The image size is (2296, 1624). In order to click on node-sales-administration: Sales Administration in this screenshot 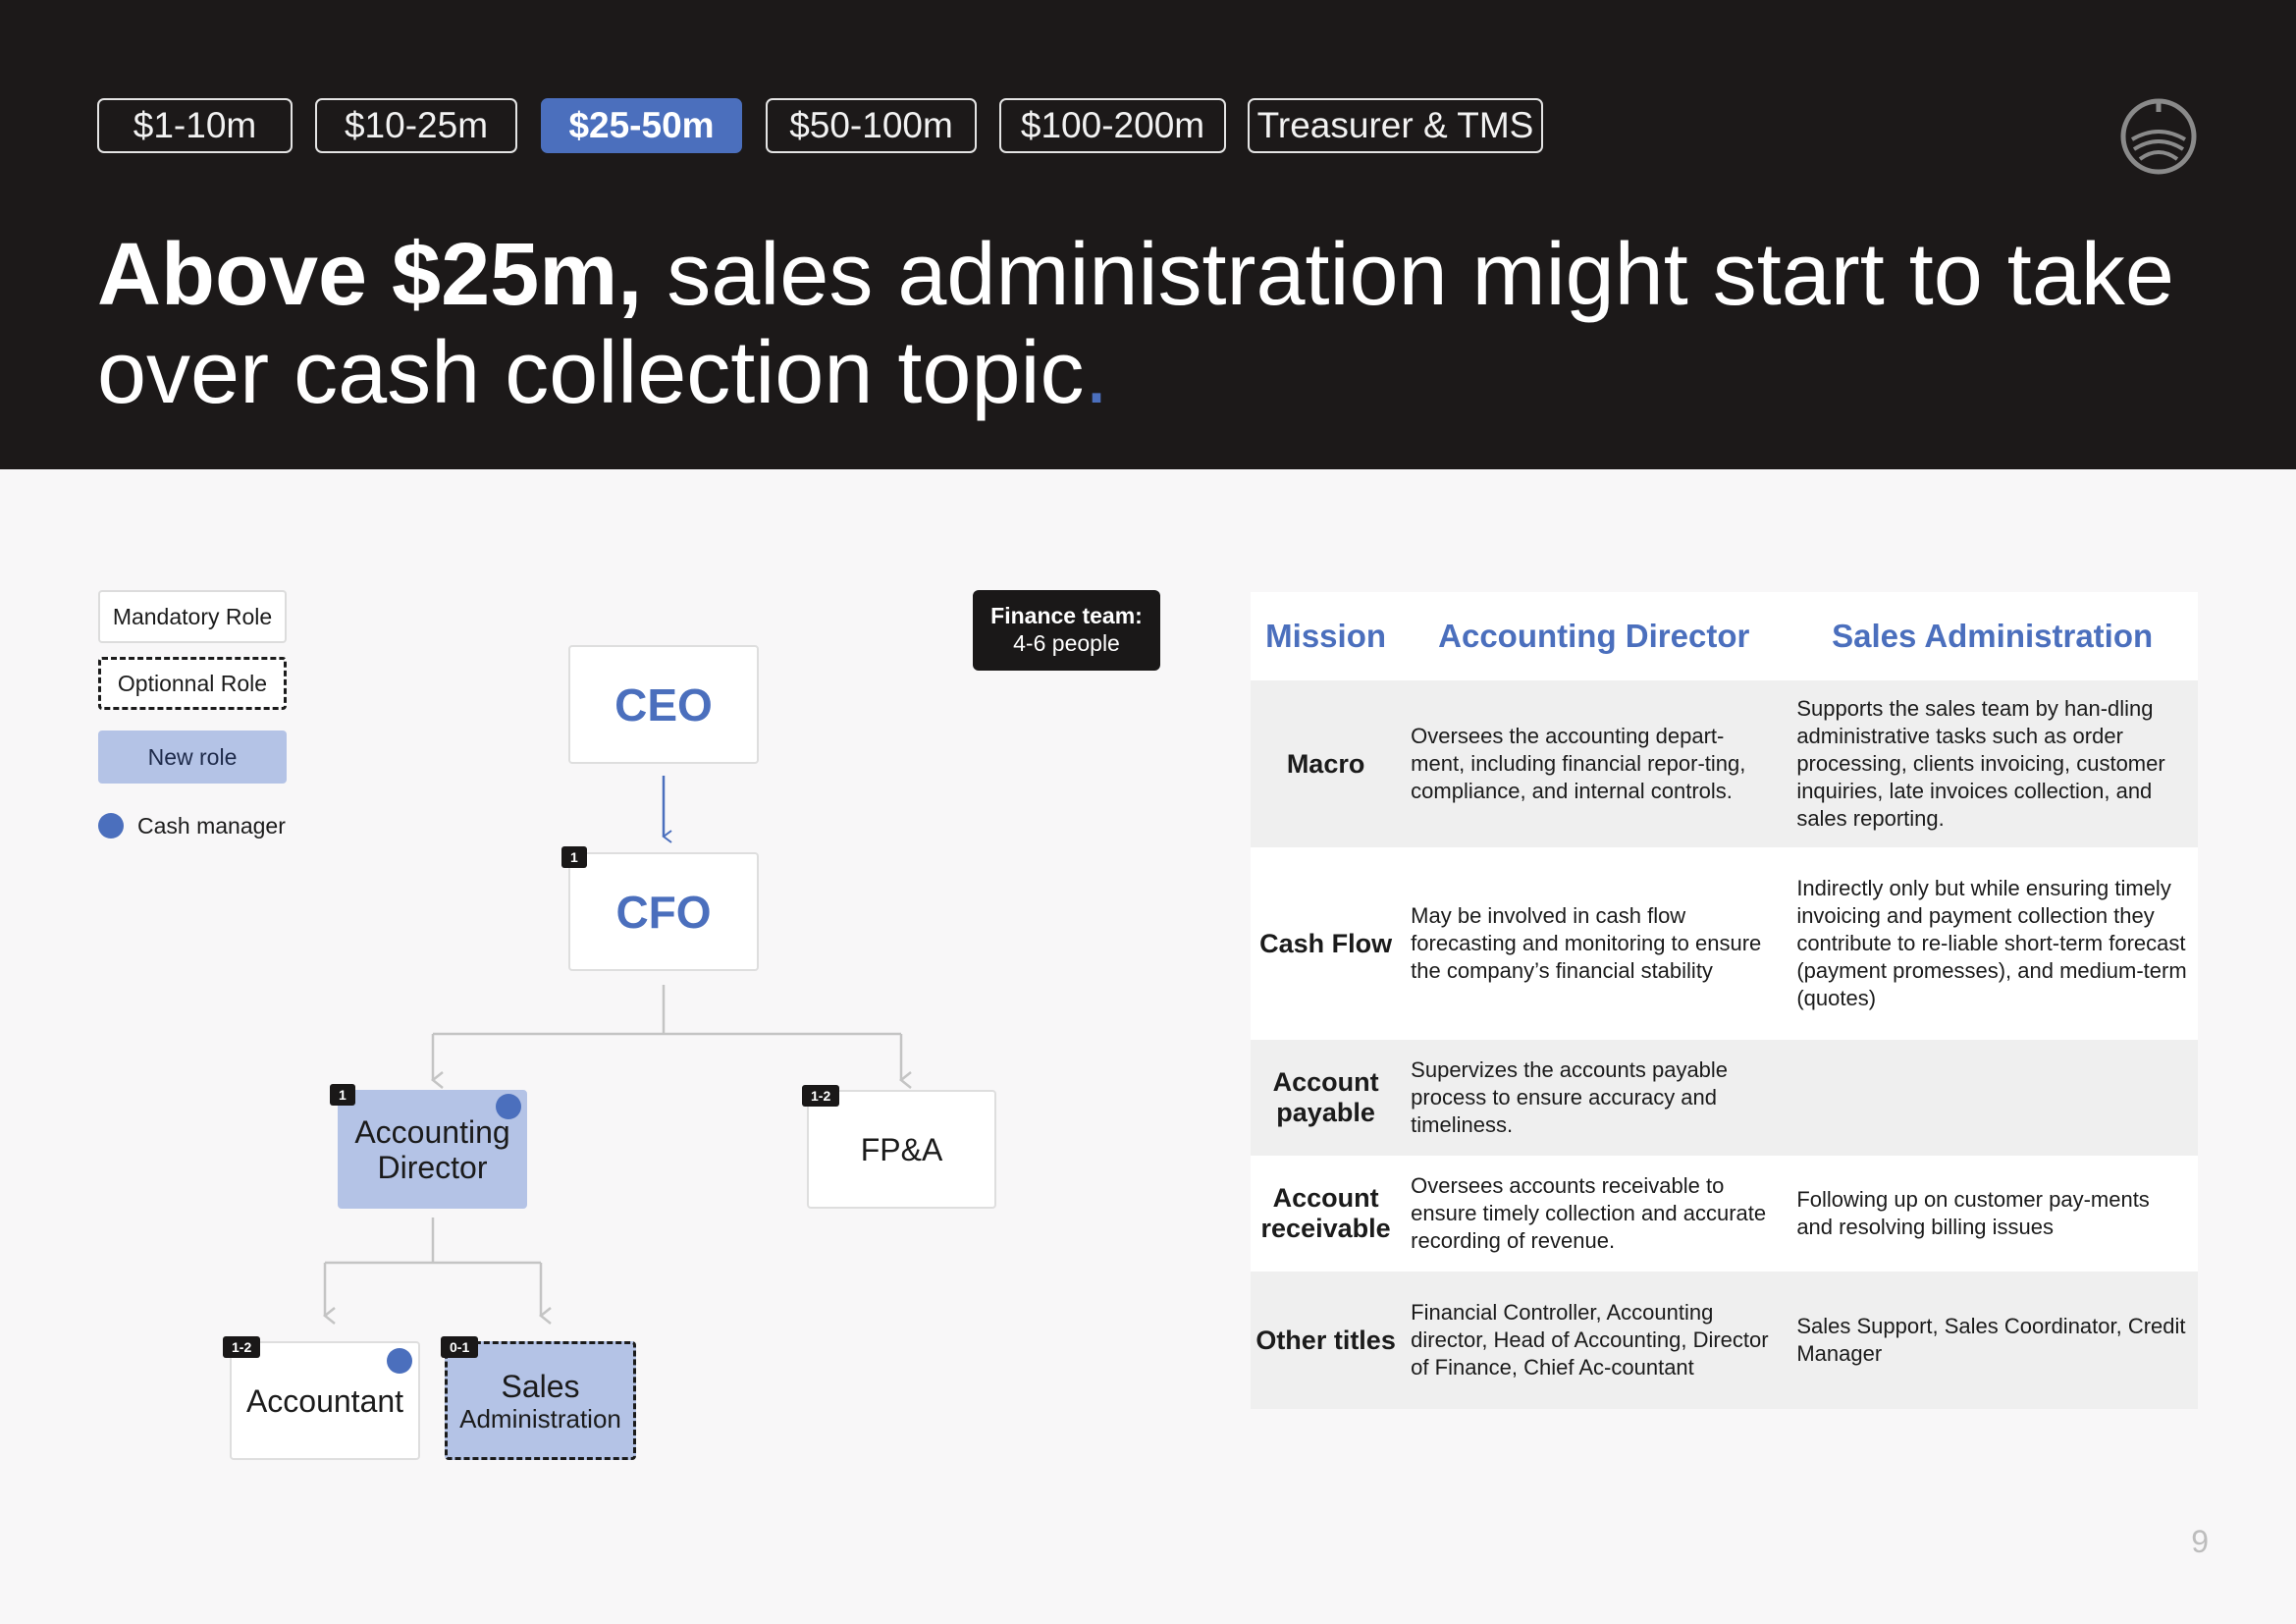, I will do `click(540, 1400)`.